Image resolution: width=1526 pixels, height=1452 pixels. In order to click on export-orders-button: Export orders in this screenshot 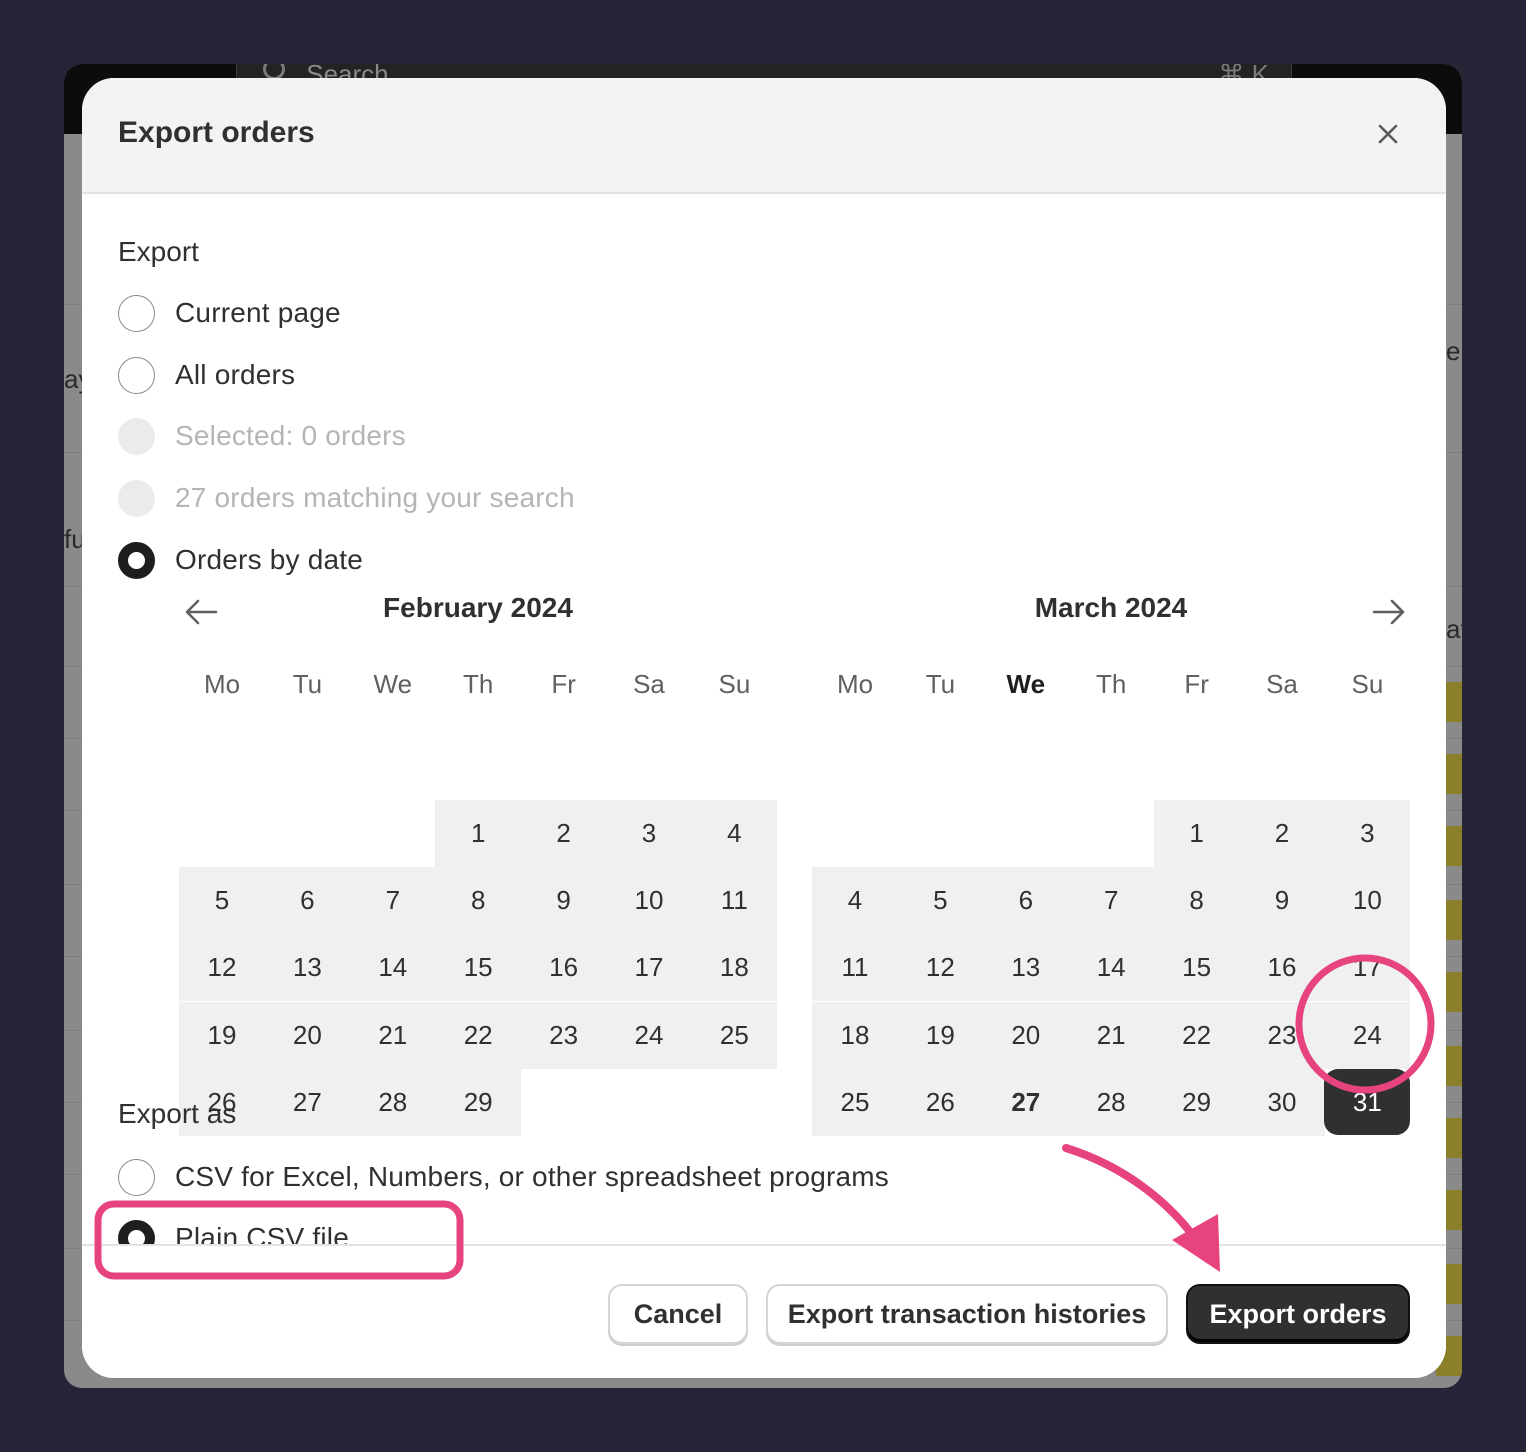, I will do `click(1298, 1314)`.